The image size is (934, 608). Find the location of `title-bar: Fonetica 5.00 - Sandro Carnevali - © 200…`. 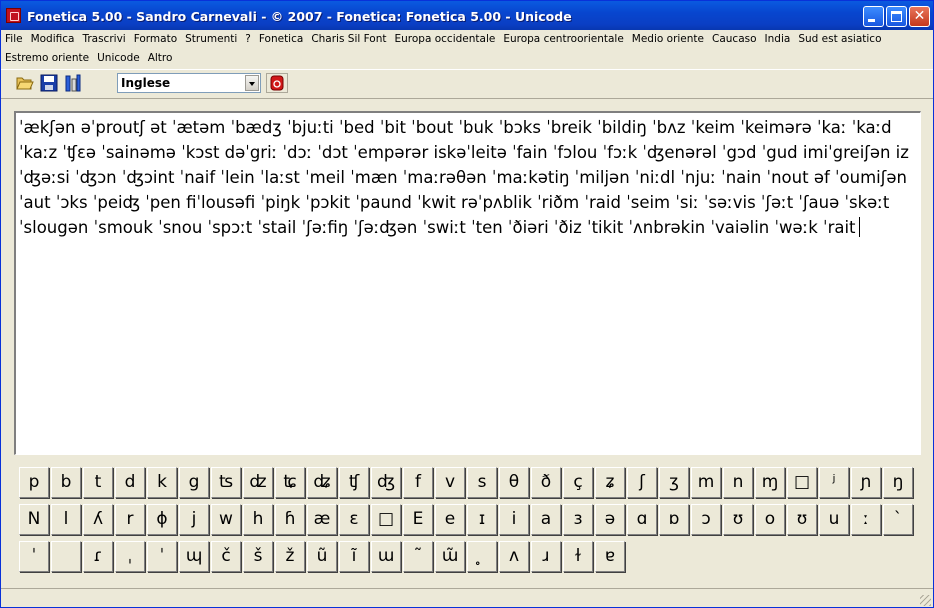

title-bar: Fonetica 5.00 - Sandro Carnevali - © 200… is located at coordinates (467, 15).